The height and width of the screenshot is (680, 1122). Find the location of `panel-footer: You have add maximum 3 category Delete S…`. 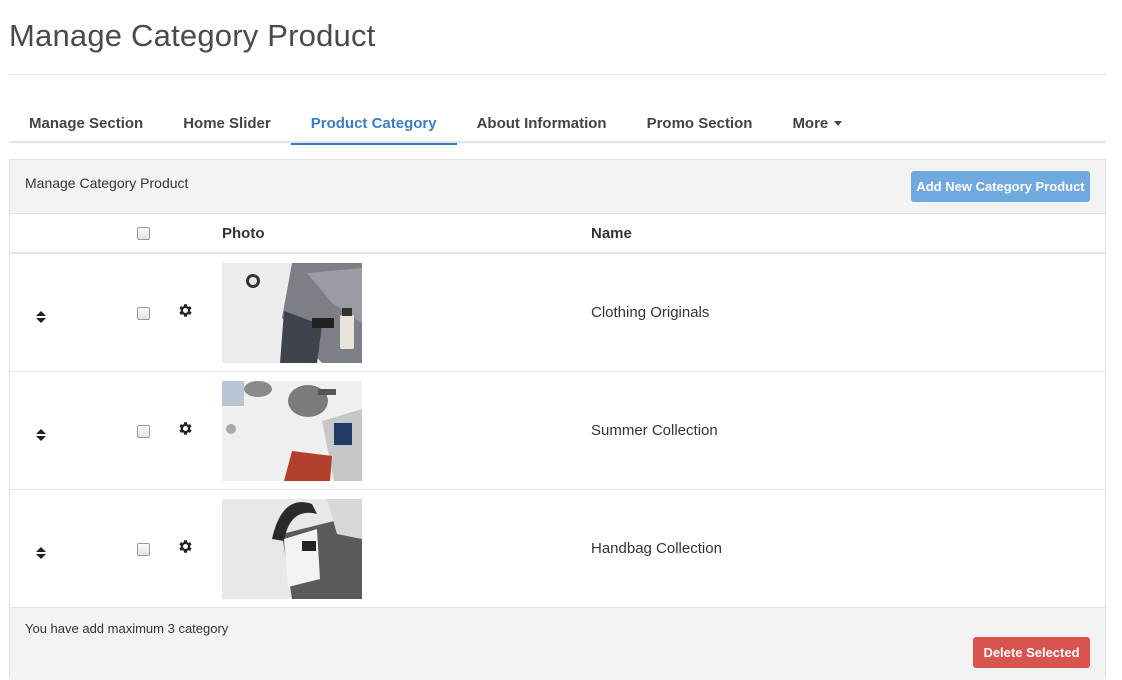

panel-footer: You have add maximum 3 category Delete S… is located at coordinates (557, 644).